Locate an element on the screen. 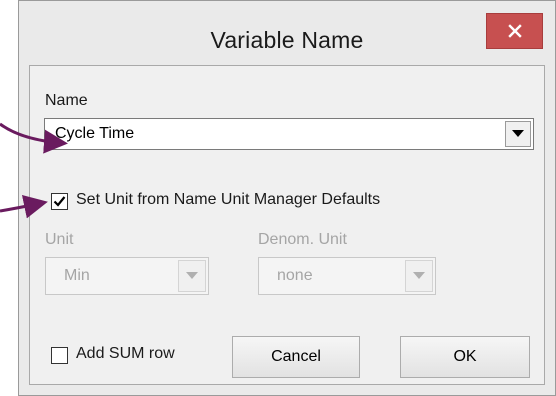 The height and width of the screenshot is (396, 556). denom-unit-combobox: none is located at coordinates (347, 276).